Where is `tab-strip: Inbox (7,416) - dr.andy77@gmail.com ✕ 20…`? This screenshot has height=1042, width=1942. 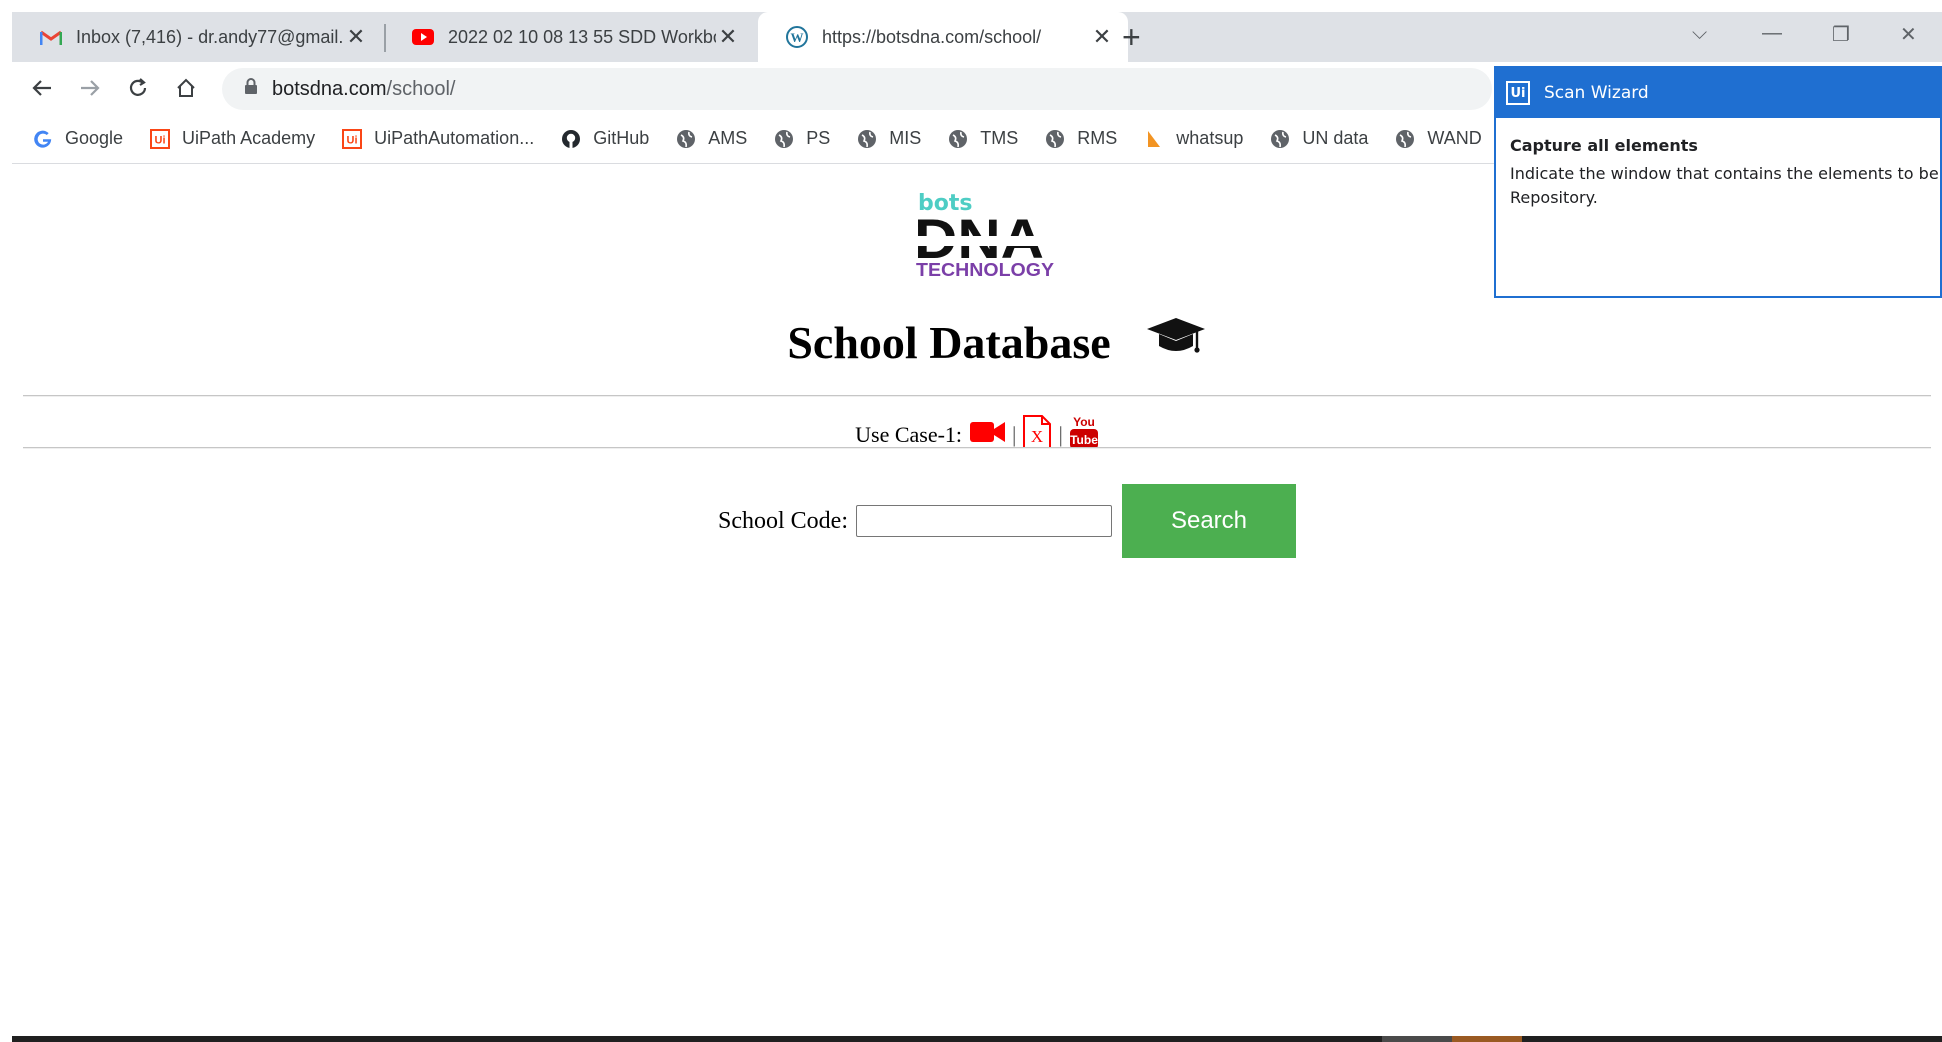 tab-strip: Inbox (7,416) - dr.andy77@gmail.com ✕ 20… is located at coordinates (977, 37).